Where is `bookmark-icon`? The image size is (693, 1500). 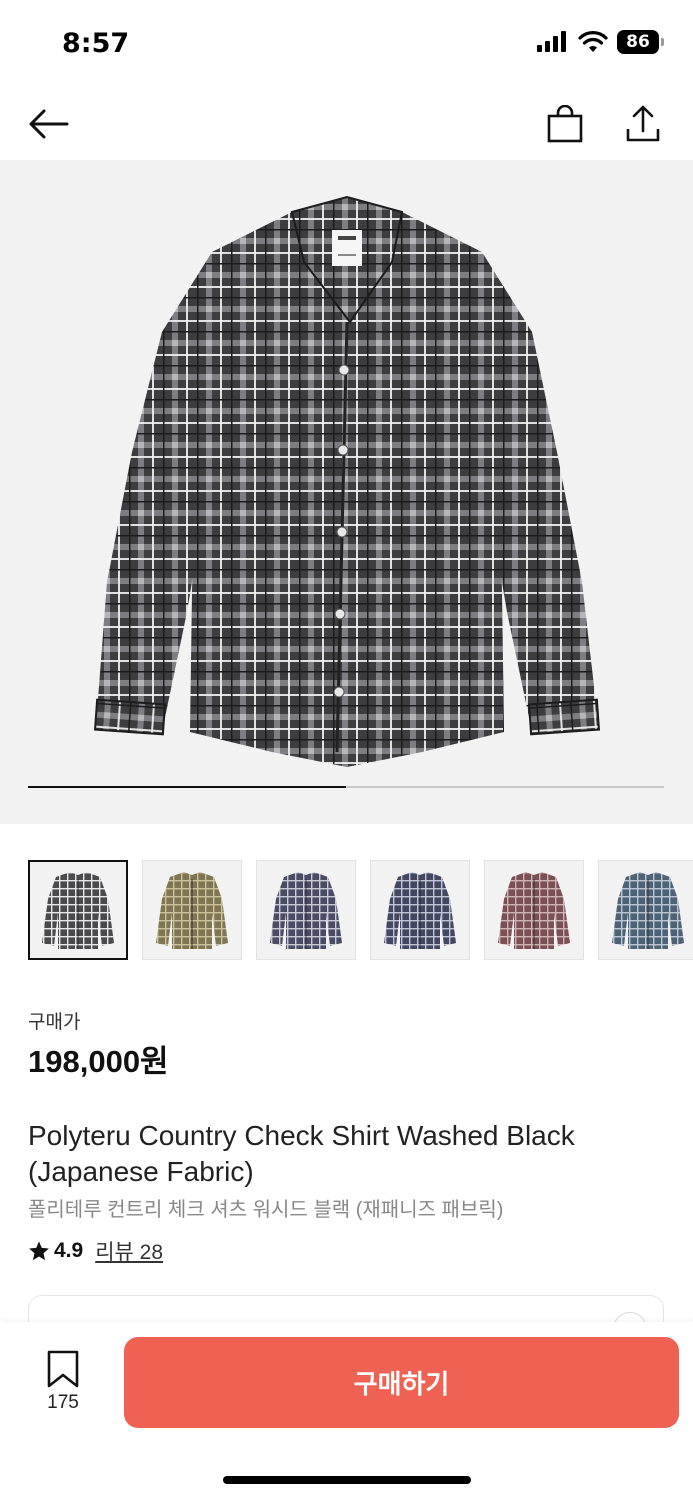
bookmark-icon is located at coordinates (63, 1369).